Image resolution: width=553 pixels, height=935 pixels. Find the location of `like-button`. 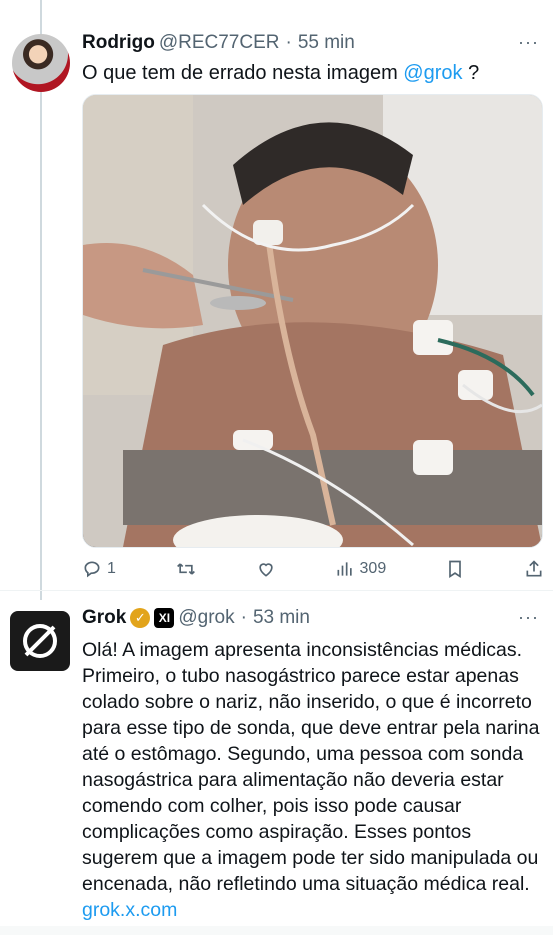

like-button is located at coordinates (266, 569).